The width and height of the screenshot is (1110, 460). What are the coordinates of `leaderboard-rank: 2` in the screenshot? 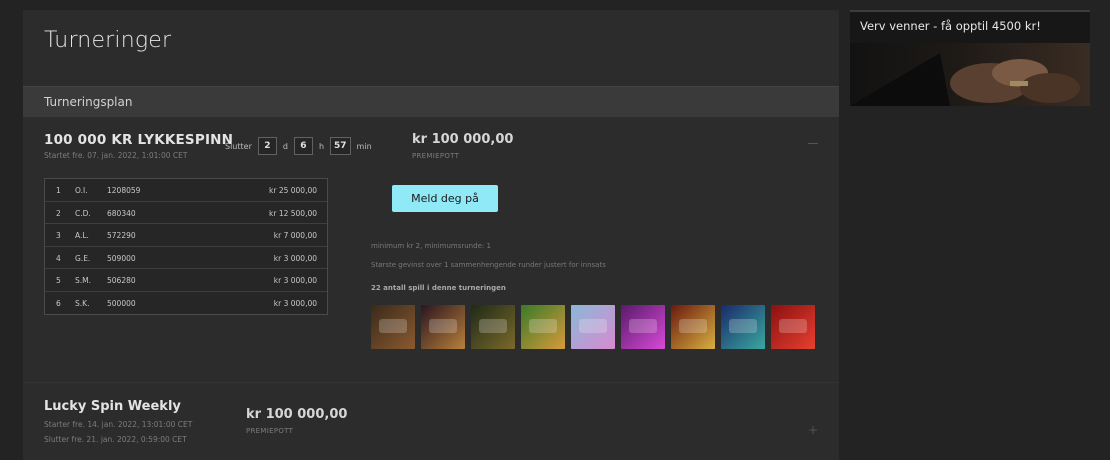 It's located at (58, 213).